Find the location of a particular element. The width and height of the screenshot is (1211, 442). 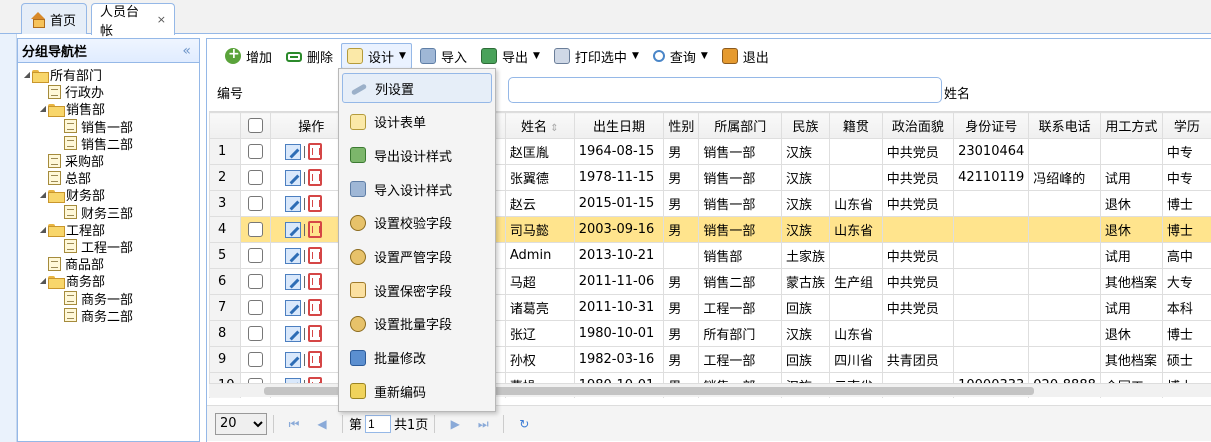

column-header: 出生日期 is located at coordinates (619, 125).